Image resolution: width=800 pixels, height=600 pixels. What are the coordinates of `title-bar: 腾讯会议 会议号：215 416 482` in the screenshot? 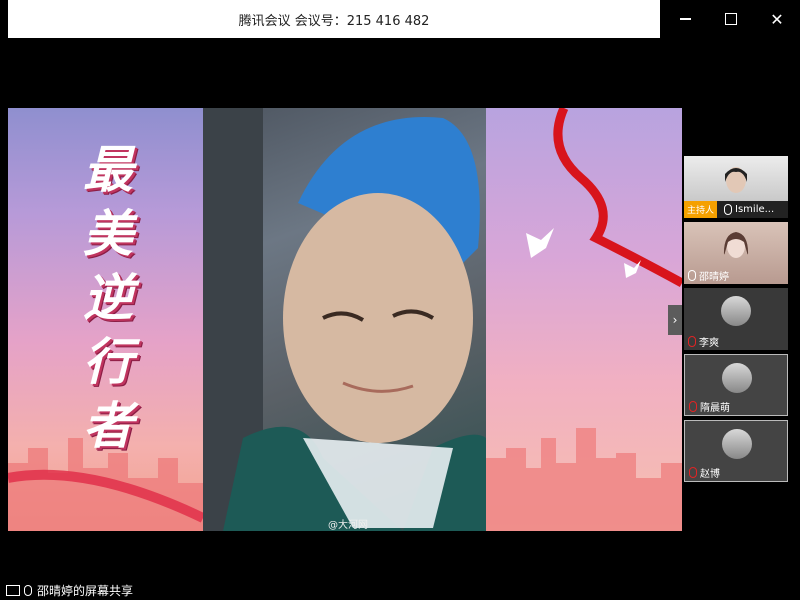 It's located at (334, 19).